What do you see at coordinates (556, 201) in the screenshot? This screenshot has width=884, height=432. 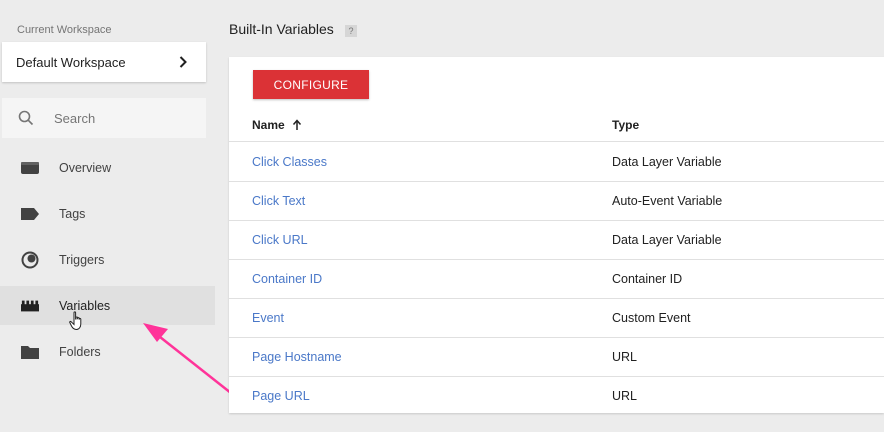 I see `table-row: Click Text Auto-Event Variable` at bounding box center [556, 201].